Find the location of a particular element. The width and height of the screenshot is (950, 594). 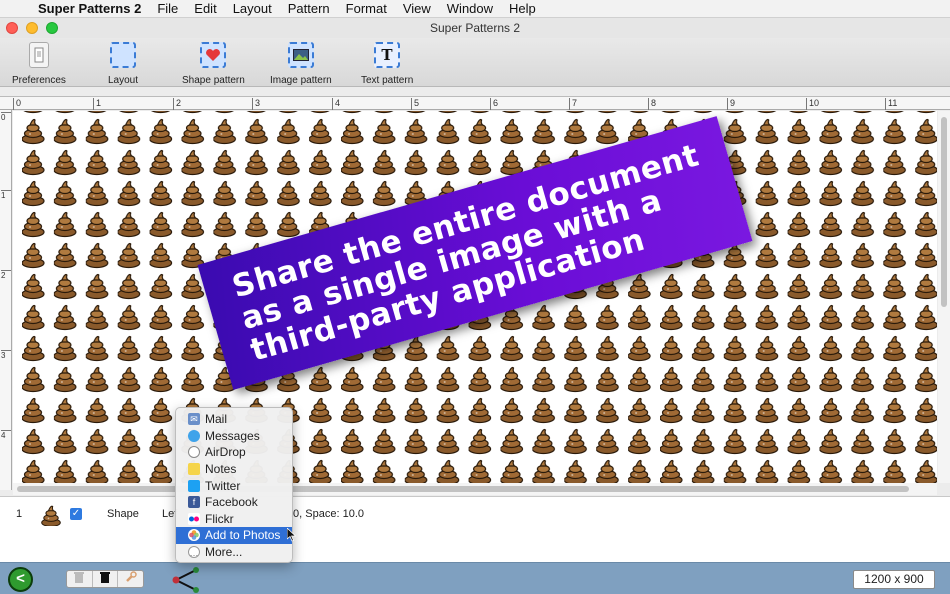

facebook-icon: f is located at coordinates (194, 502).